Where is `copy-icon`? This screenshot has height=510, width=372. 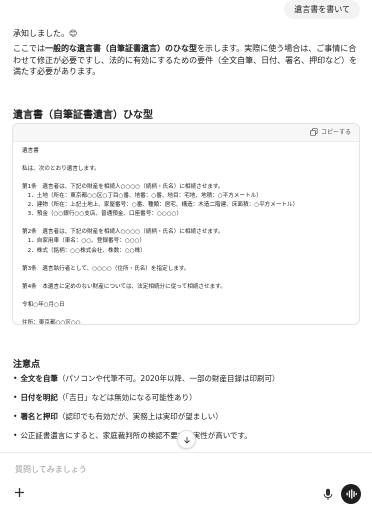 copy-icon is located at coordinates (314, 131).